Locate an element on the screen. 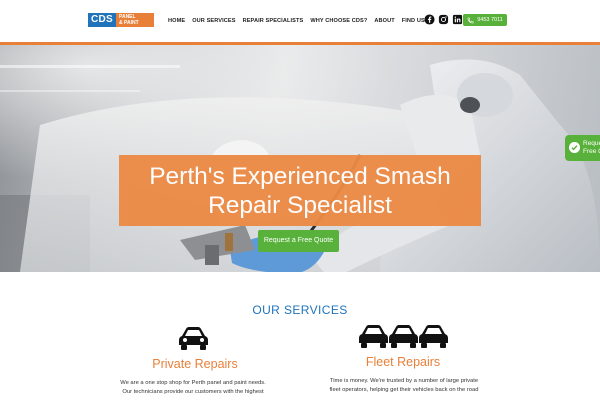 This screenshot has width=600, height=400. hero-title-line2: Repair Specialist is located at coordinates (300, 205).